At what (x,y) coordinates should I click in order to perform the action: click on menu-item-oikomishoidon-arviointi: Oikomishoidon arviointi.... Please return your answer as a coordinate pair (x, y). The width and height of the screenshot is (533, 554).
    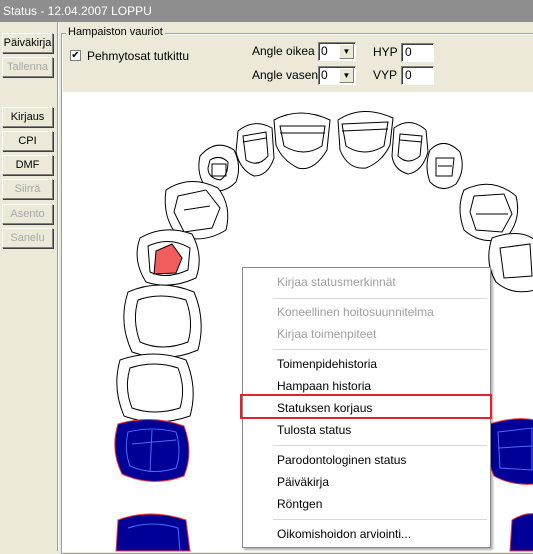
    Looking at the image, I should click on (382, 534).